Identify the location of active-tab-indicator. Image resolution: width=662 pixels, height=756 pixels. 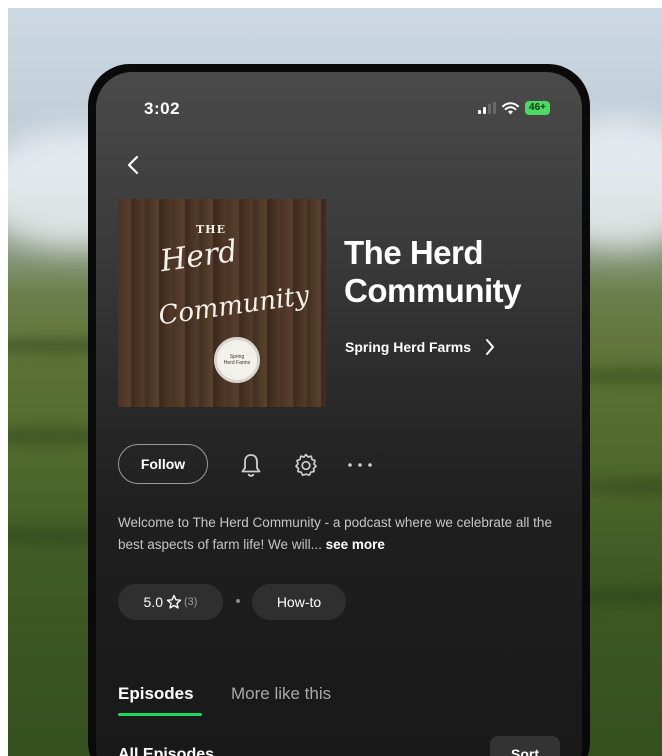
(160, 714).